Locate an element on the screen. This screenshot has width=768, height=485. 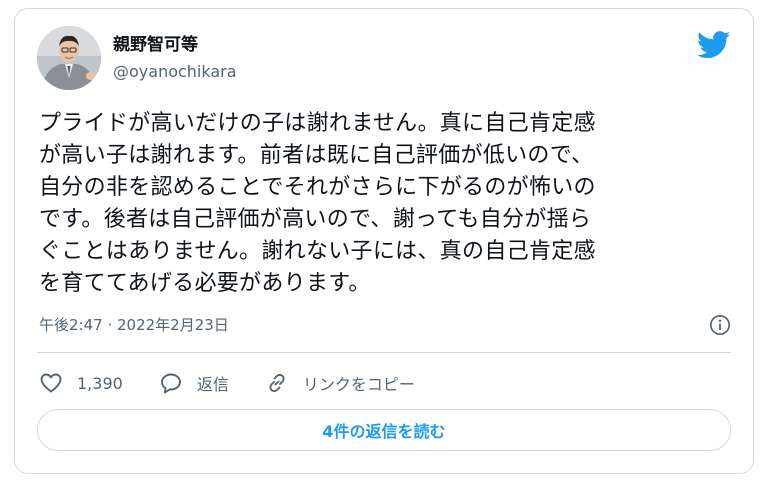
like-button: 1,390 is located at coordinates (81, 383).